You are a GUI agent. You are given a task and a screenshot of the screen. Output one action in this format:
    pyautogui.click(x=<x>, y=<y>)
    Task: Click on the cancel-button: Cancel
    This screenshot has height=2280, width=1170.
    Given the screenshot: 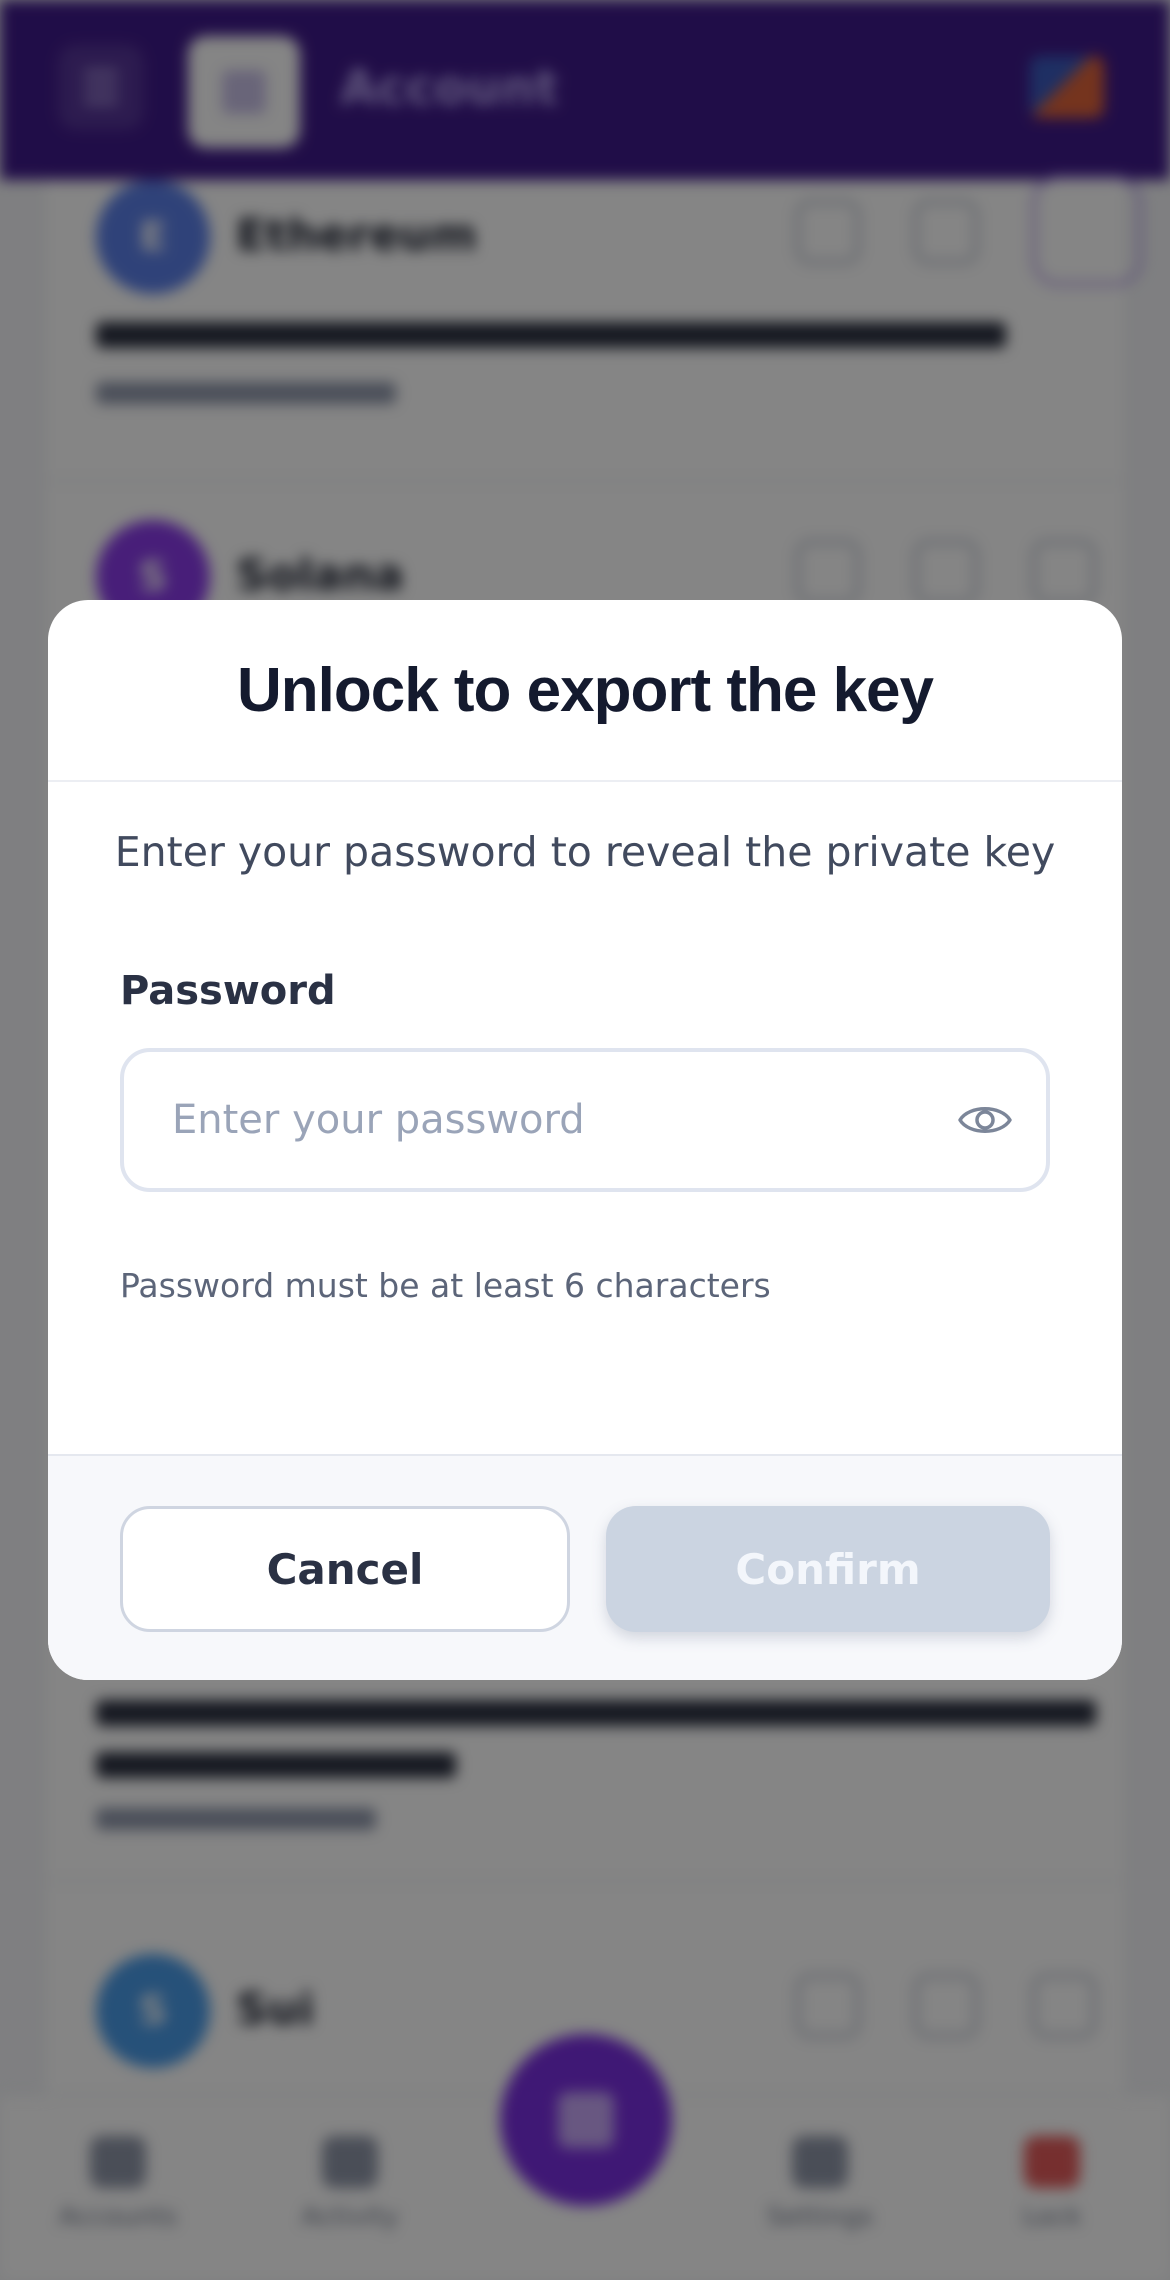 What is the action you would take?
    pyautogui.click(x=345, y=1569)
    